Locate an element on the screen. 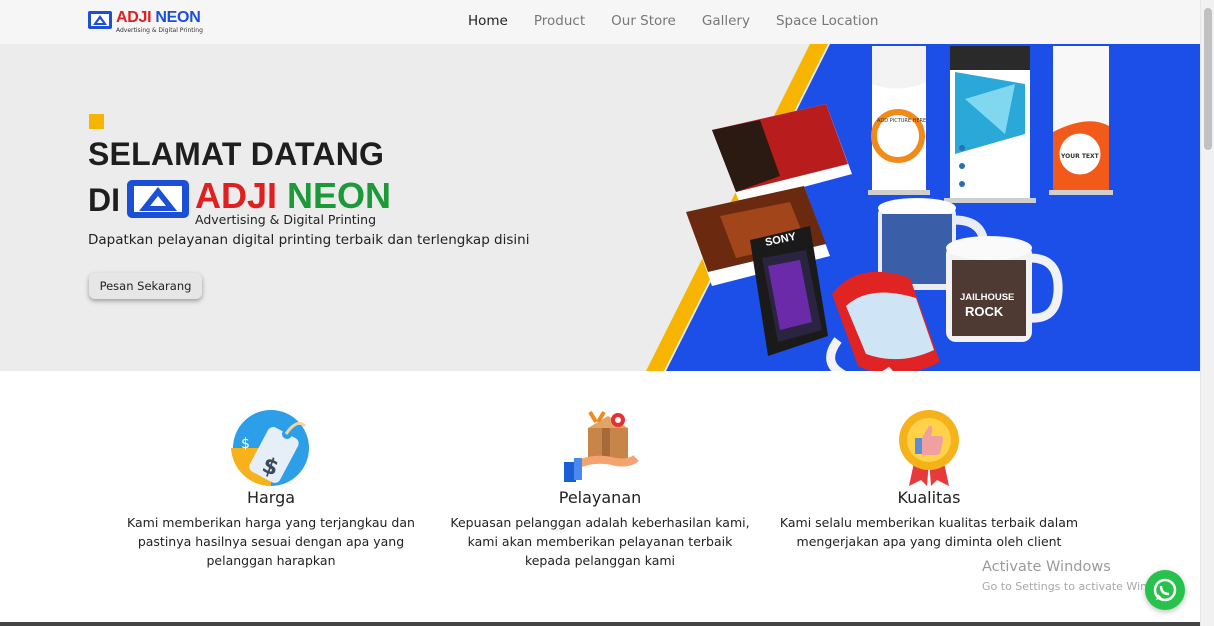 Image resolution: width=1214 pixels, height=626 pixels. logo-tagline: Advertising & Digital Printing is located at coordinates (159, 30).